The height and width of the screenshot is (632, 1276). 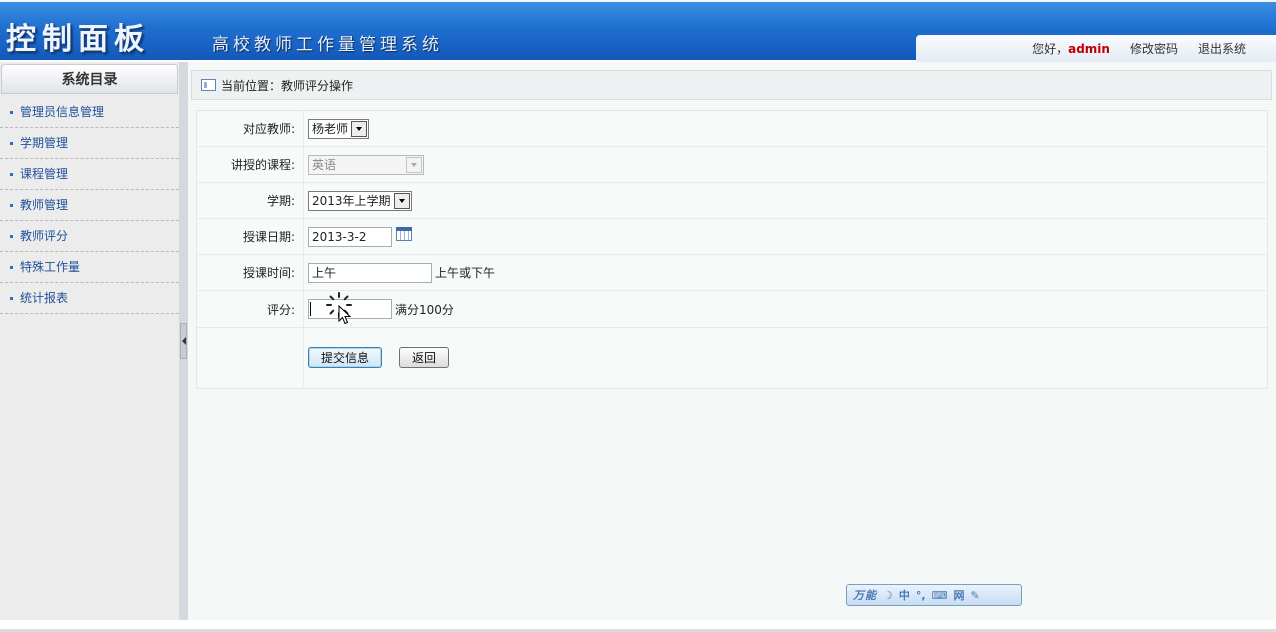 I want to click on text-caret, so click(x=310, y=309).